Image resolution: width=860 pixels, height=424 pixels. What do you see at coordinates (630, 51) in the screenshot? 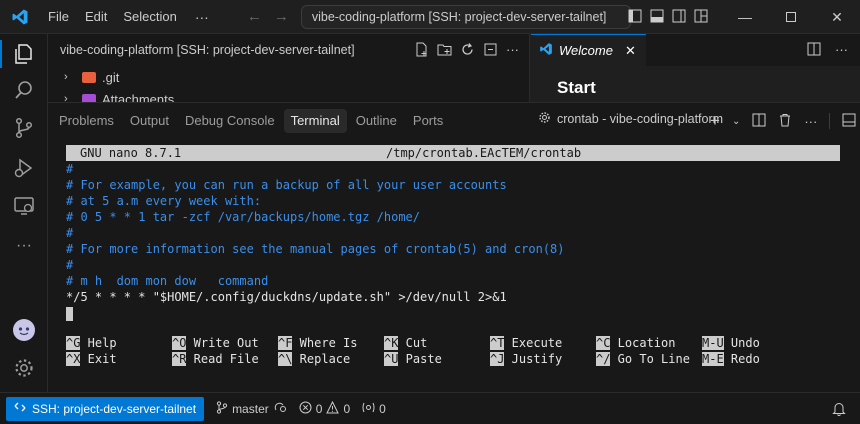
I see `close-tab-icon: ✕` at bounding box center [630, 51].